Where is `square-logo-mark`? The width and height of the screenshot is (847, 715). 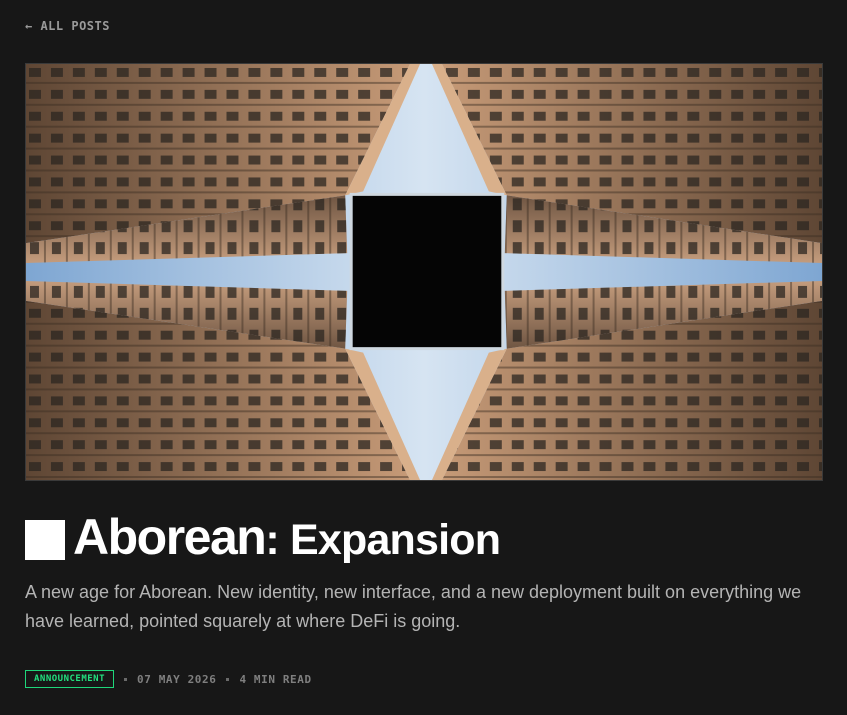
square-logo-mark is located at coordinates (45, 539).